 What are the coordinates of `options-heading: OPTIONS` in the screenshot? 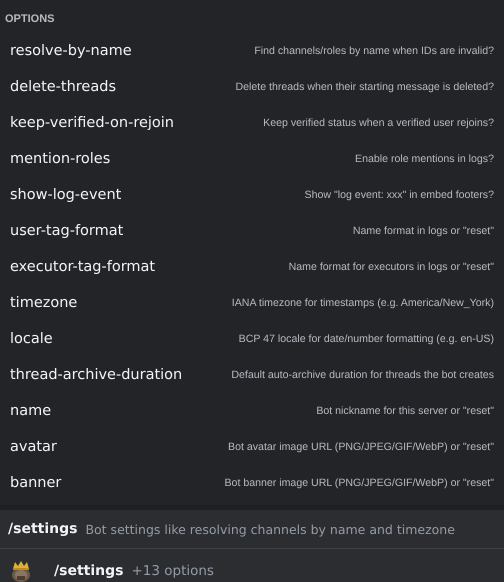 It's located at (30, 19).